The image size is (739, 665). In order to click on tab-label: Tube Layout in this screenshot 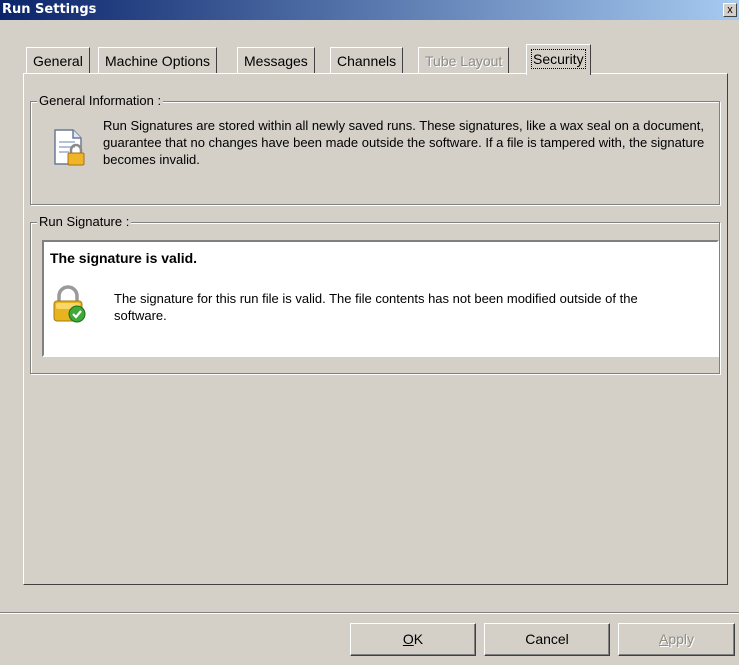, I will do `click(464, 61)`.